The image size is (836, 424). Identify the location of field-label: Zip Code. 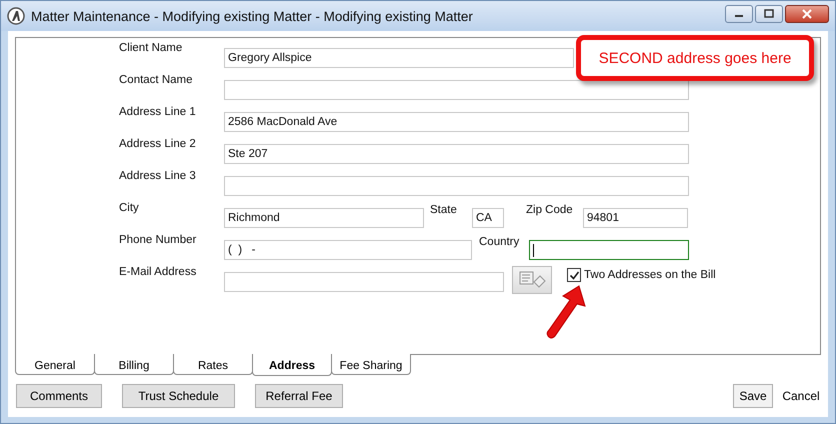
(550, 210).